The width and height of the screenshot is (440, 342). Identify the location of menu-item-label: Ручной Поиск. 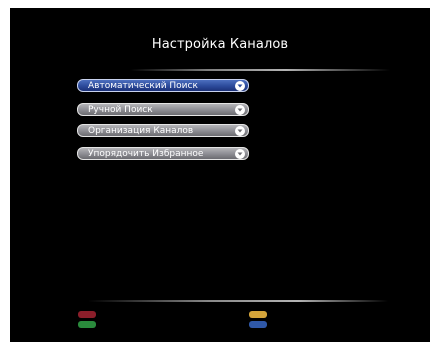
(120, 110).